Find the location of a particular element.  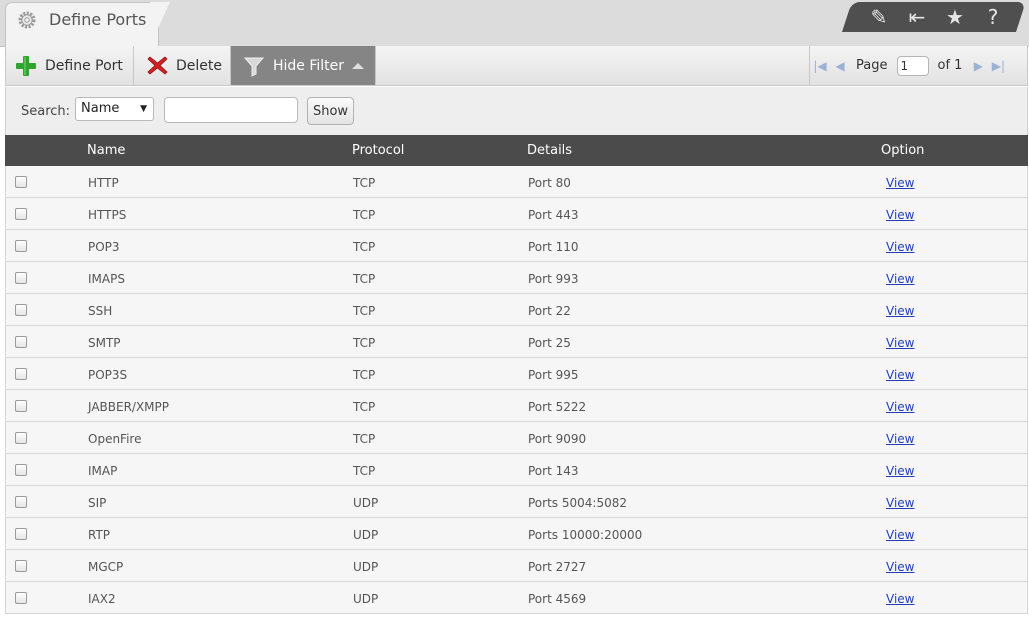

cell-details: Ports 10000:20000 is located at coordinates (585, 535).